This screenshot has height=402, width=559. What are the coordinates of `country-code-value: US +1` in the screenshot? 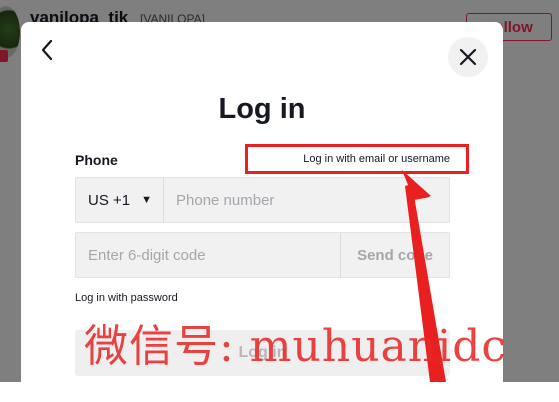 It's located at (109, 200).